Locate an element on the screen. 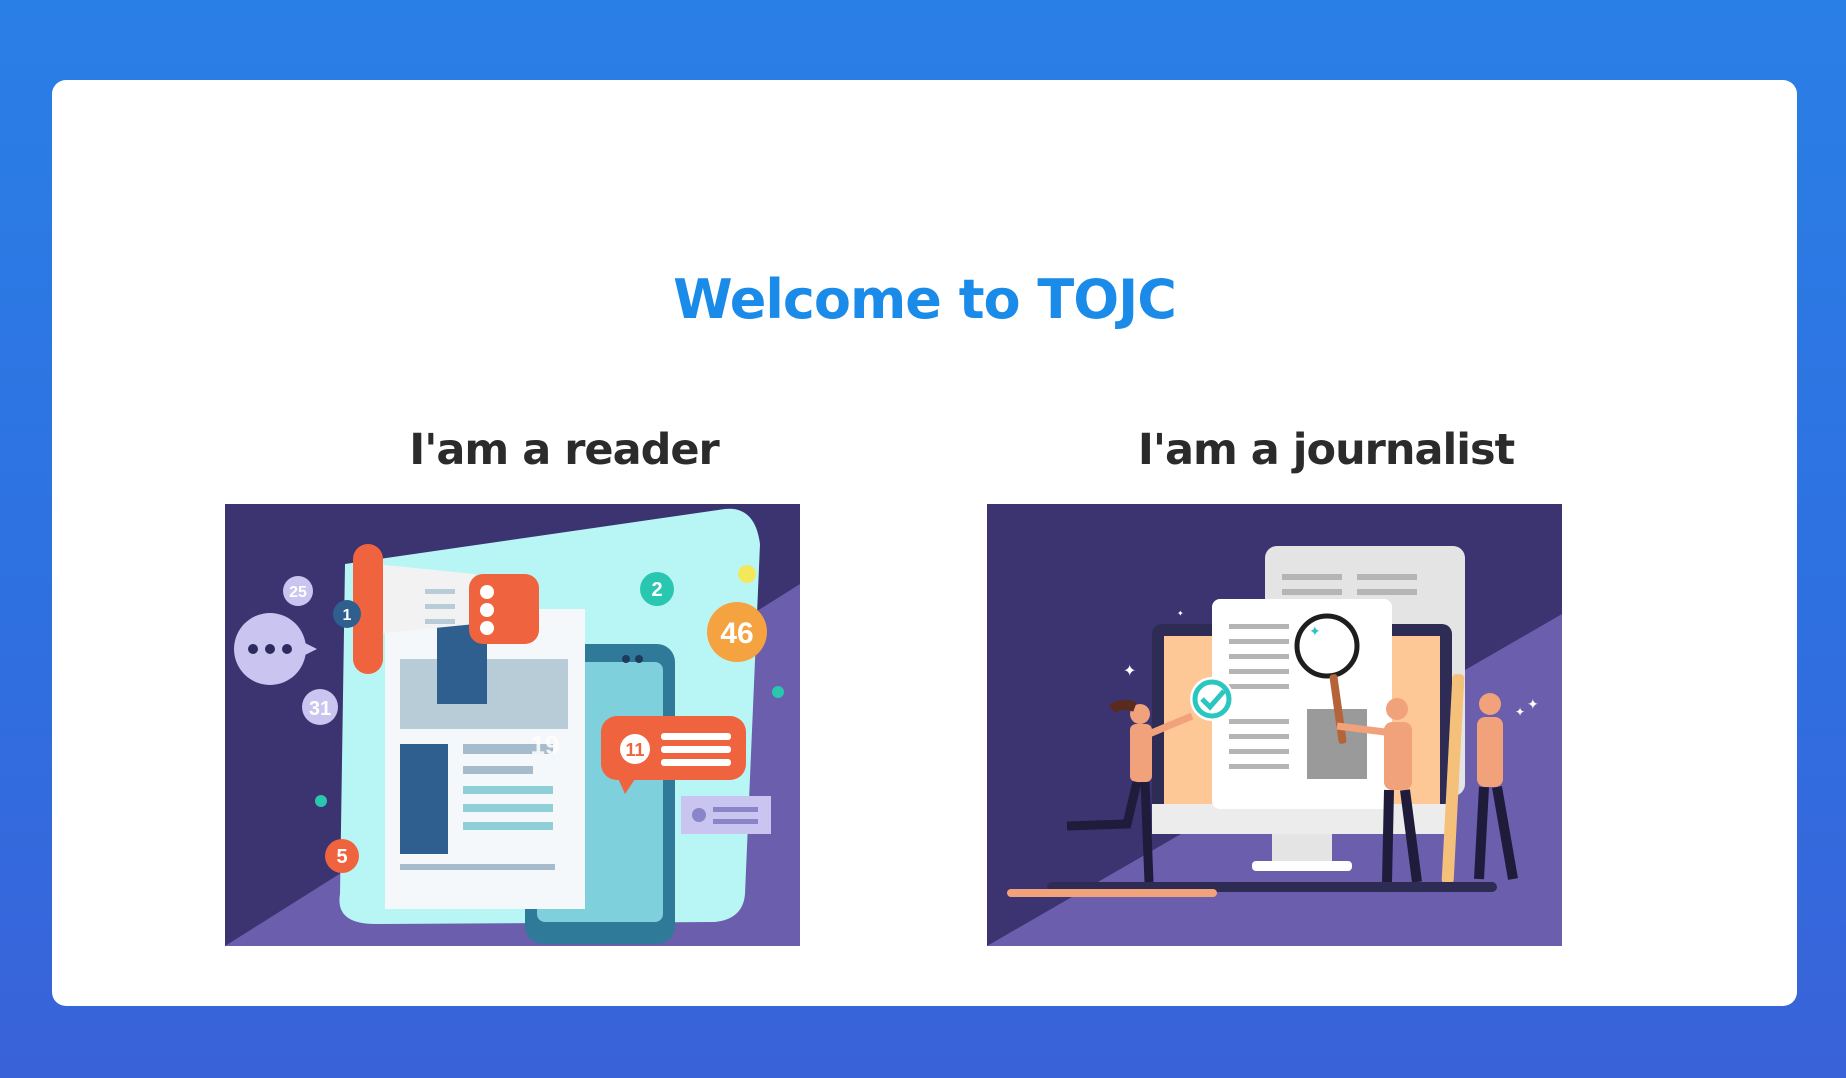 The width and height of the screenshot is (1846, 1078). svg-text: 5 is located at coordinates (341, 857).